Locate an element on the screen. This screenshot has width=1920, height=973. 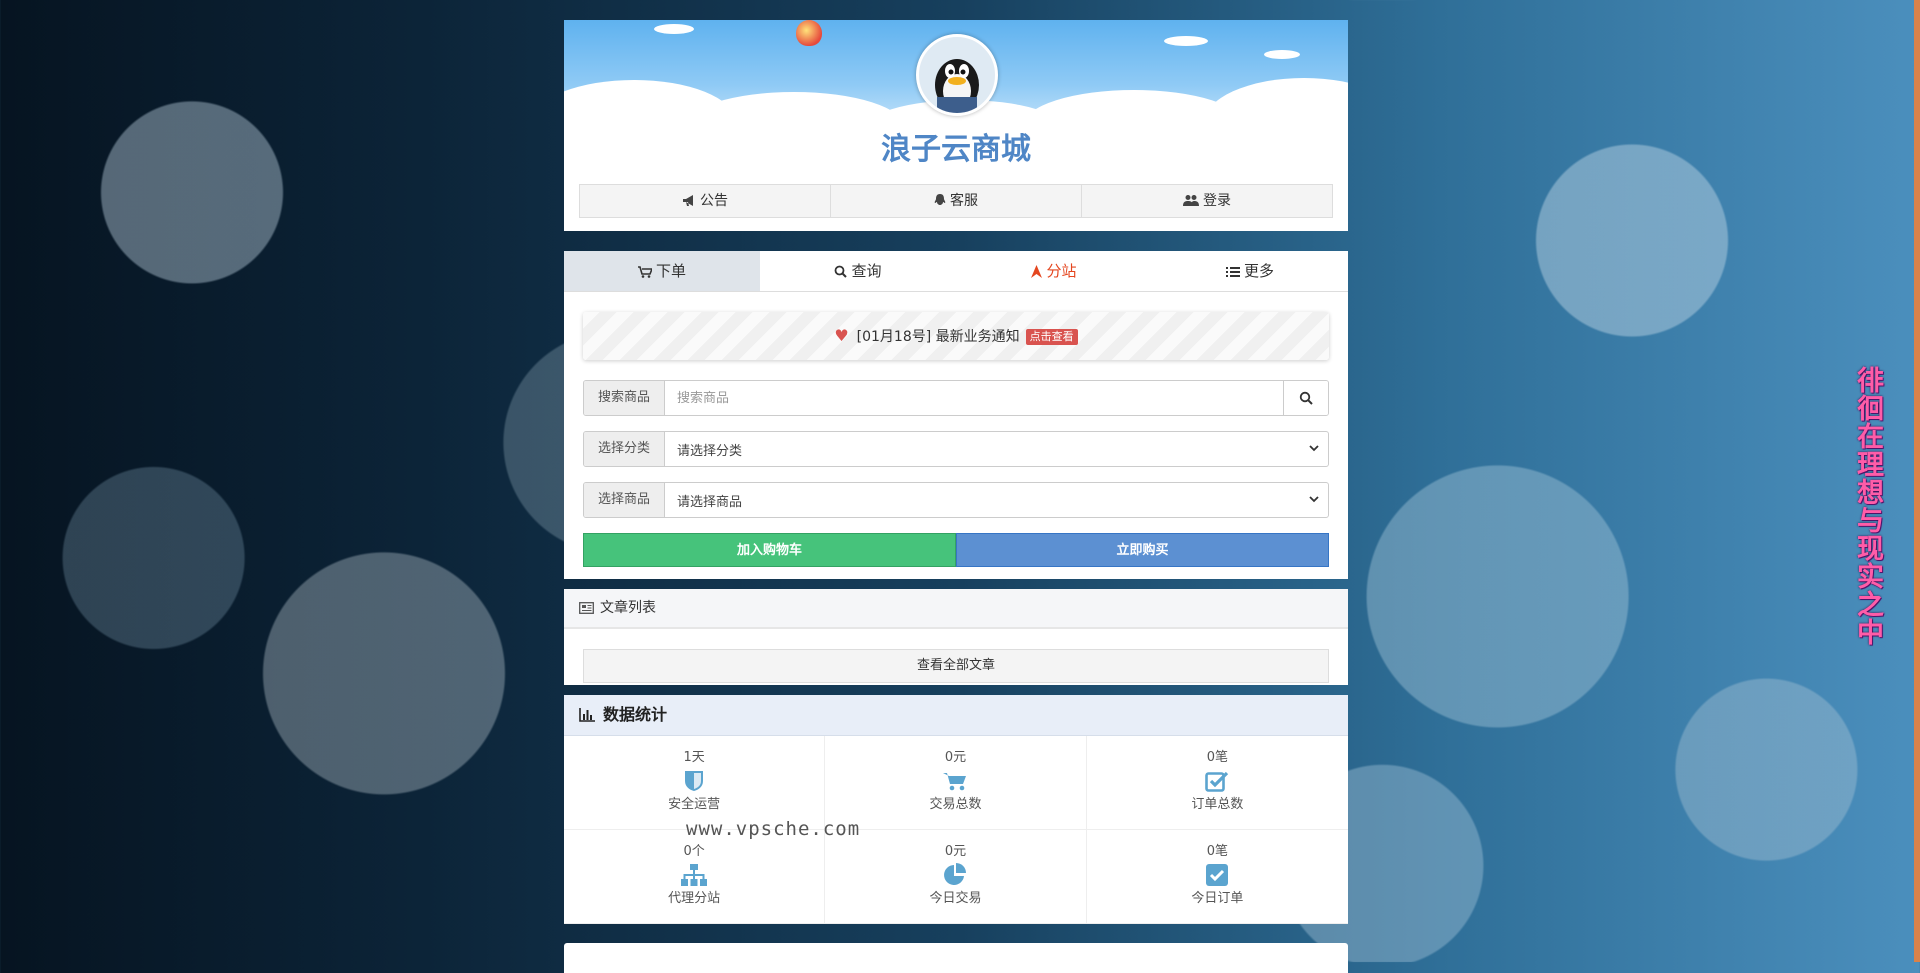
stat-today-trade: 0元 今日交易 is located at coordinates (956, 877).